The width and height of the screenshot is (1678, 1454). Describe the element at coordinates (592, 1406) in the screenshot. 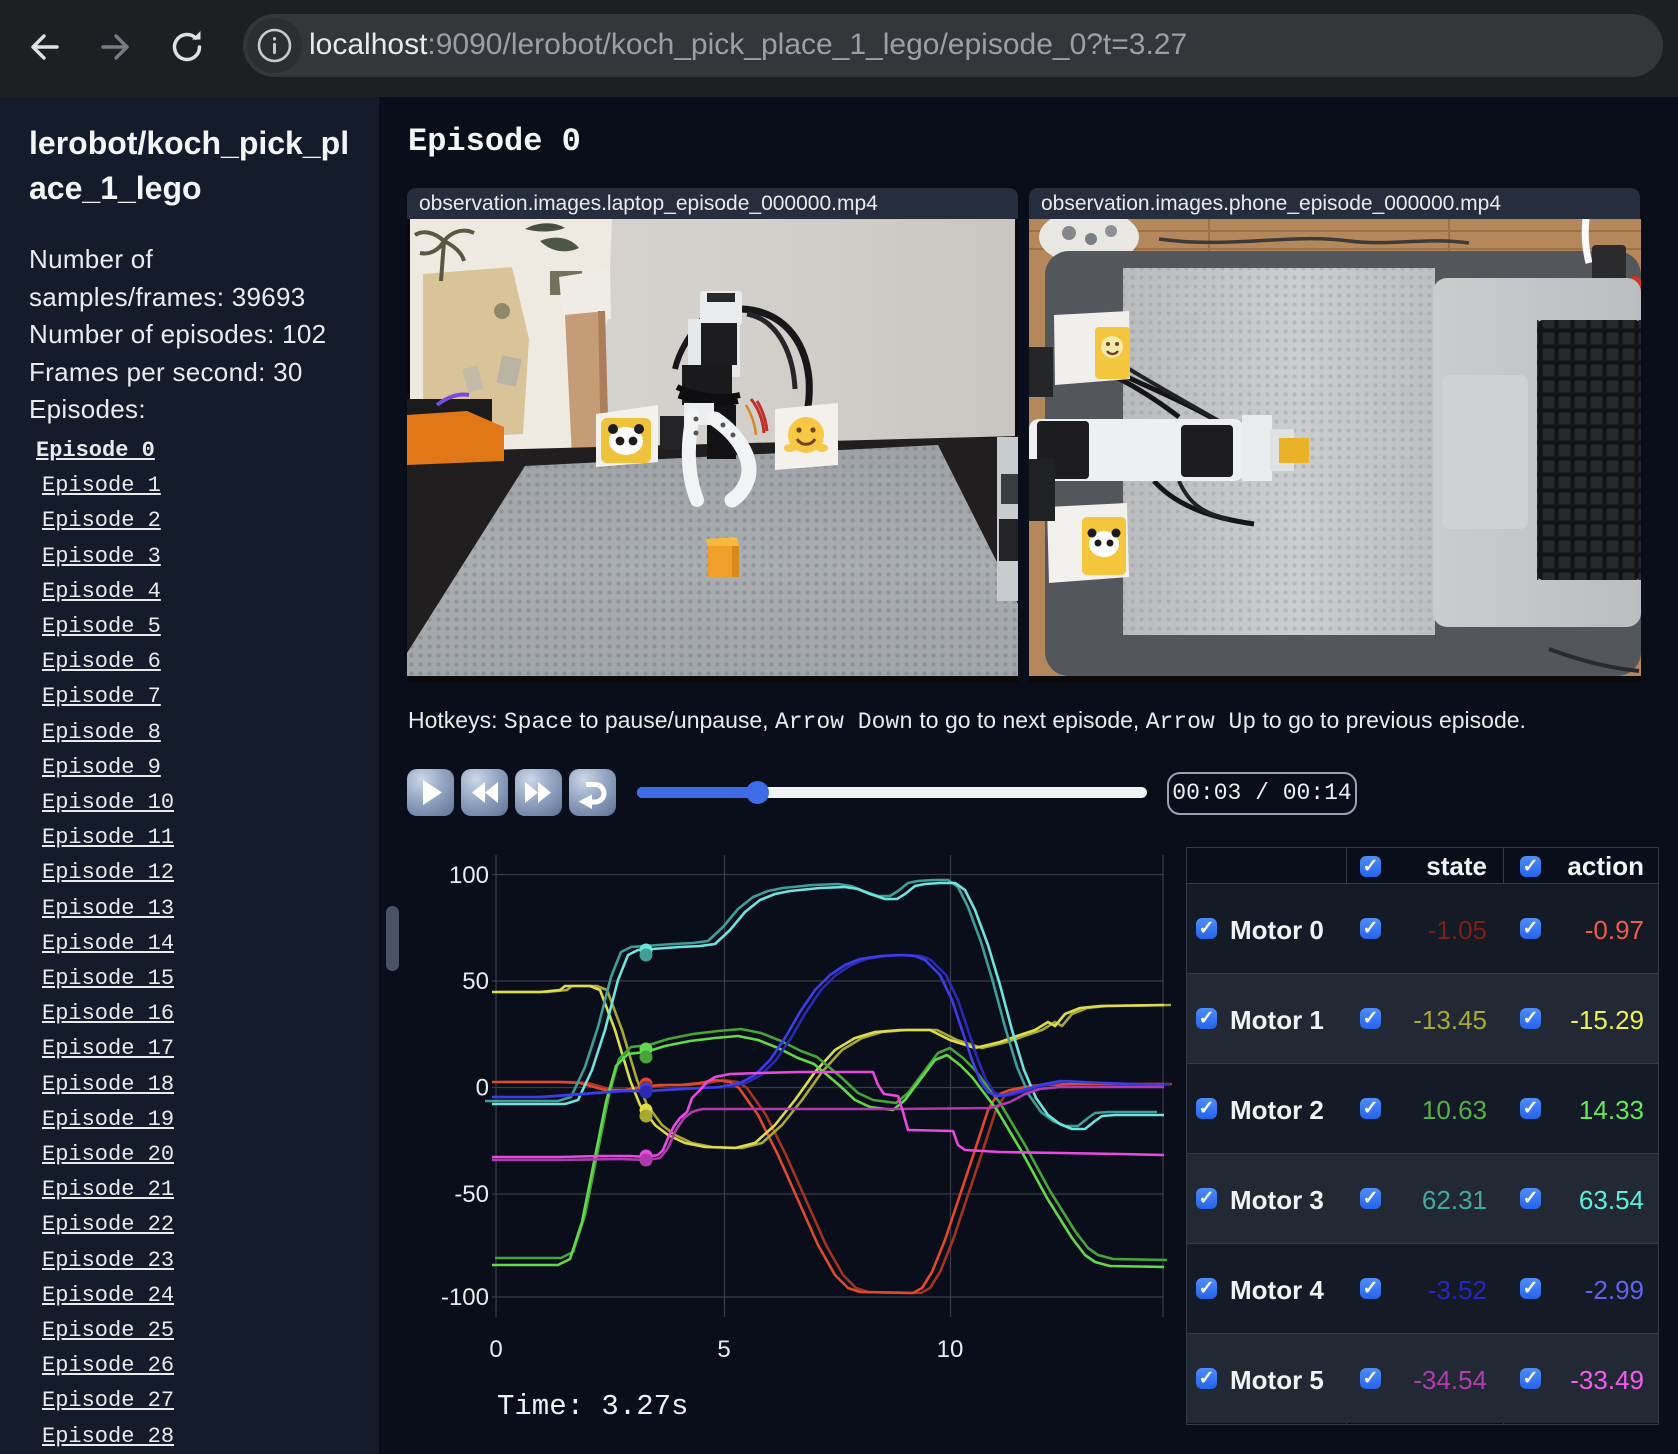

I see `svg-text: Time: 3.27s` at that location.